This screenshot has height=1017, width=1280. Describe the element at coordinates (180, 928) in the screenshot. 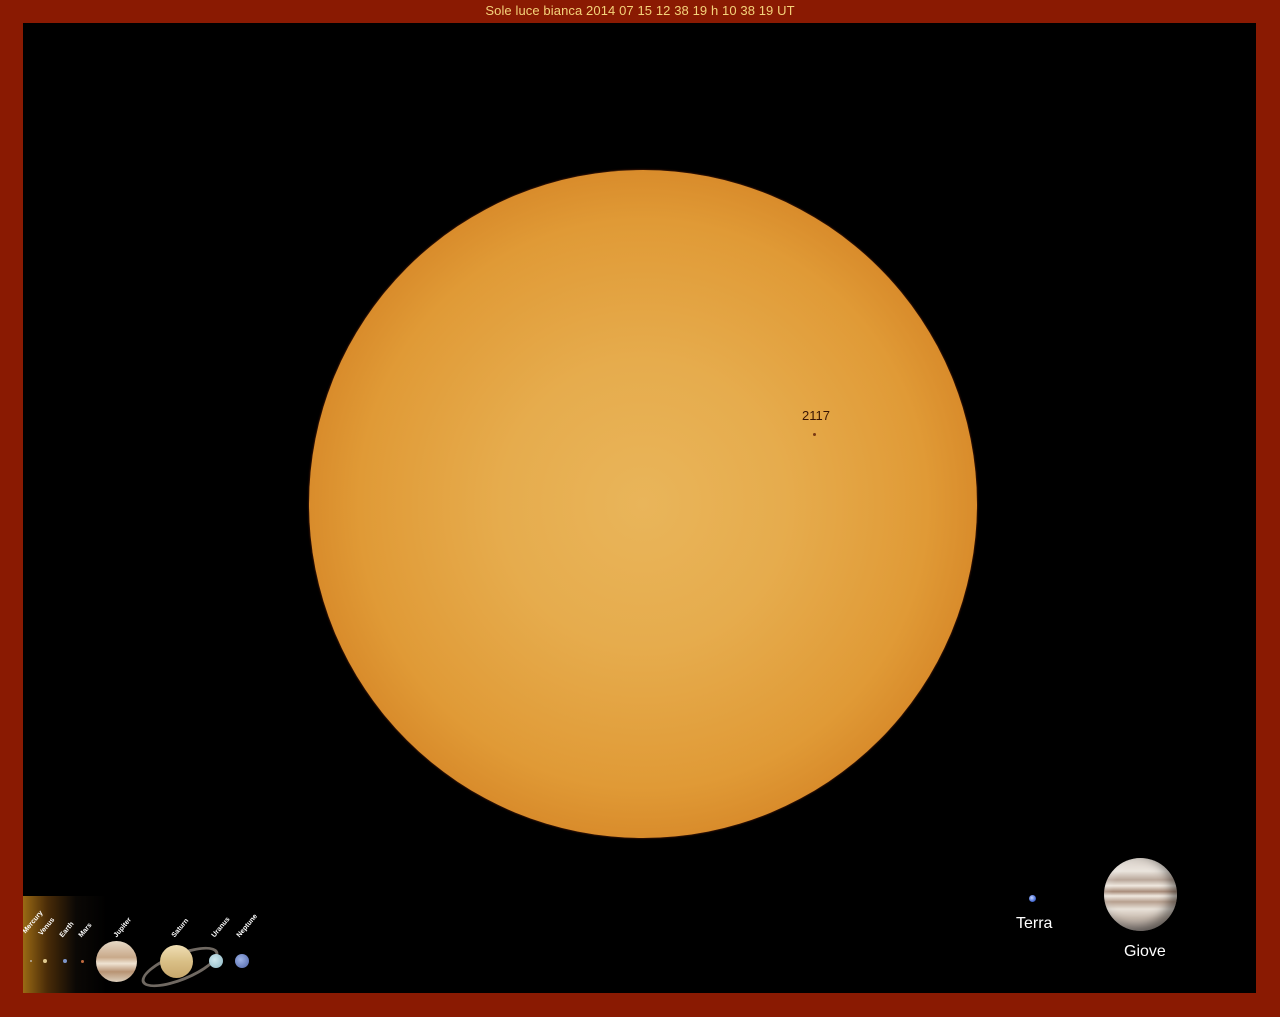

I see `inset-label-saturn: Saturn` at that location.